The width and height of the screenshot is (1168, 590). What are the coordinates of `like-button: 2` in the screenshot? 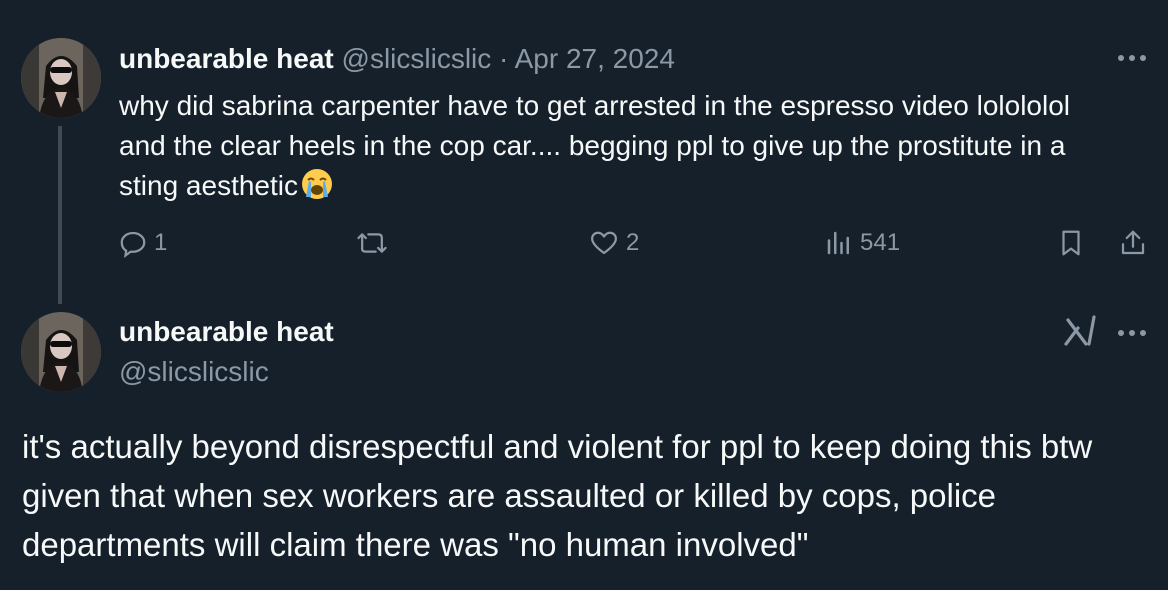 It's located at (613, 243).